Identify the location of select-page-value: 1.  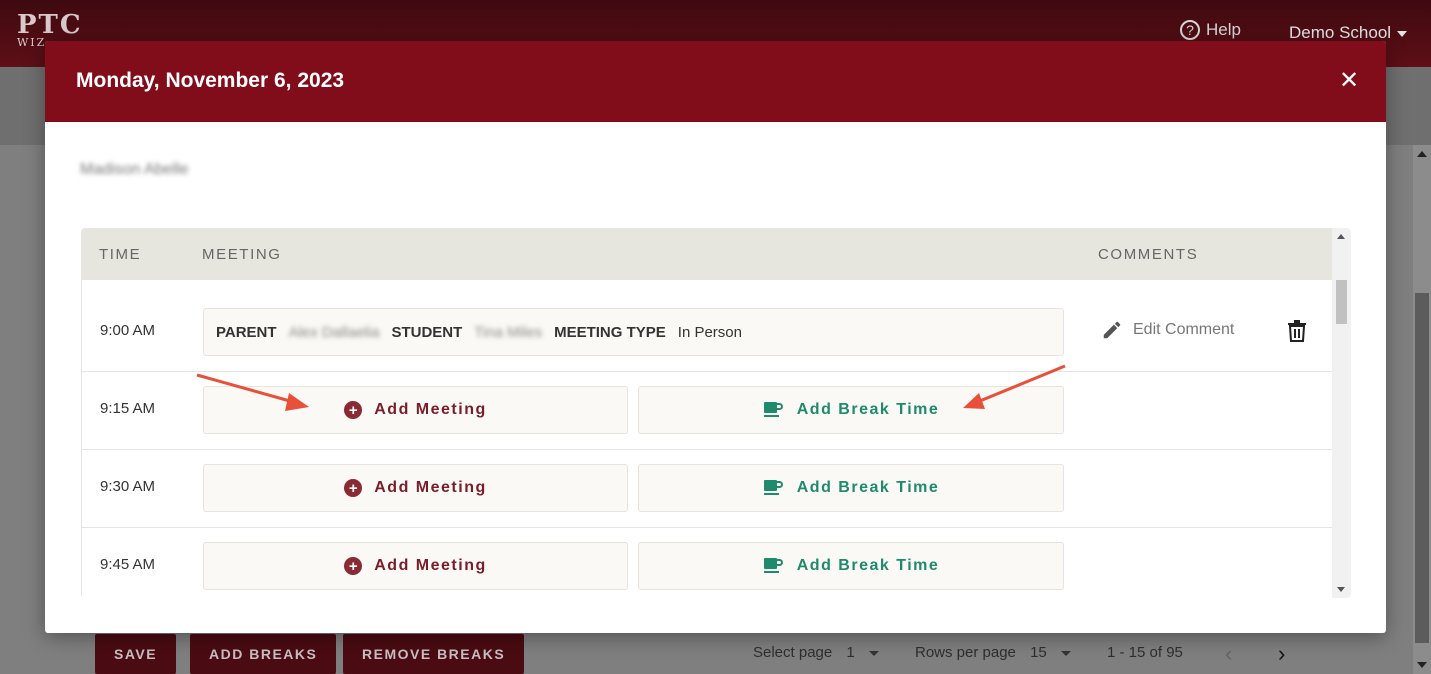
(850, 652).